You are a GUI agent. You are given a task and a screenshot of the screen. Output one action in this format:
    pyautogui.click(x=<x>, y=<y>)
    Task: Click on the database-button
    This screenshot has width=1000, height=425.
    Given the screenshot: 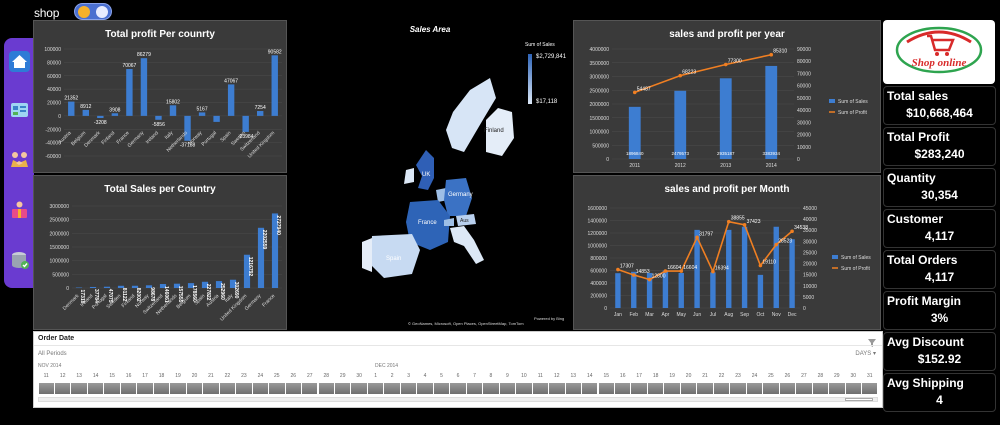 What is the action you would take?
    pyautogui.click(x=19, y=260)
    